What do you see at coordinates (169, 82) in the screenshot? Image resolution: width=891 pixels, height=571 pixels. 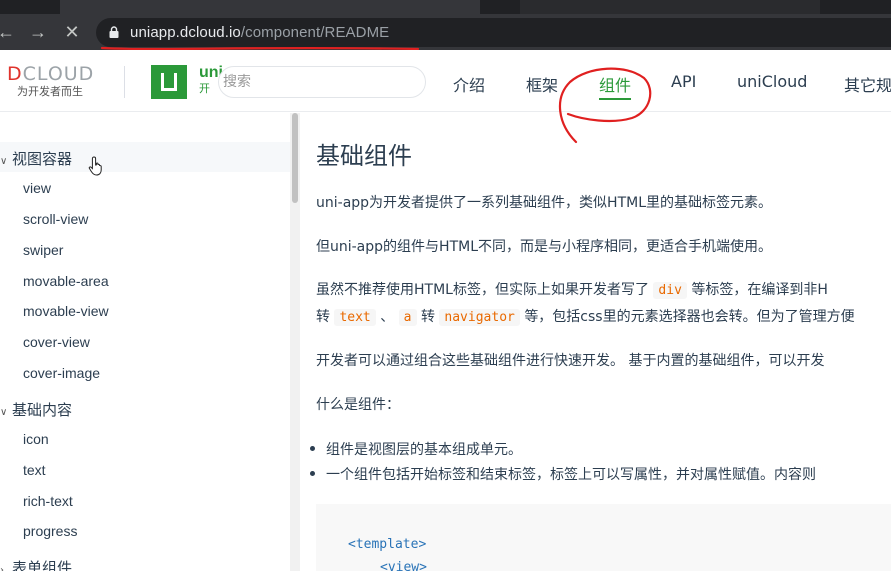 I see `uniapp-logo-icon` at bounding box center [169, 82].